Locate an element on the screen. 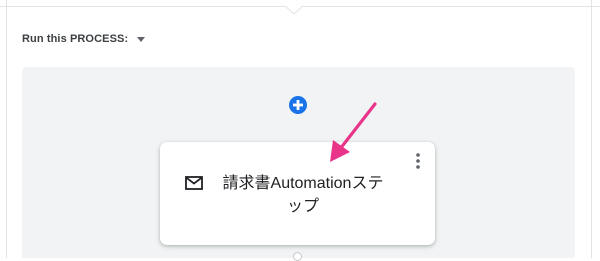 This screenshot has width=600, height=261. caret-down-icon is located at coordinates (141, 39).